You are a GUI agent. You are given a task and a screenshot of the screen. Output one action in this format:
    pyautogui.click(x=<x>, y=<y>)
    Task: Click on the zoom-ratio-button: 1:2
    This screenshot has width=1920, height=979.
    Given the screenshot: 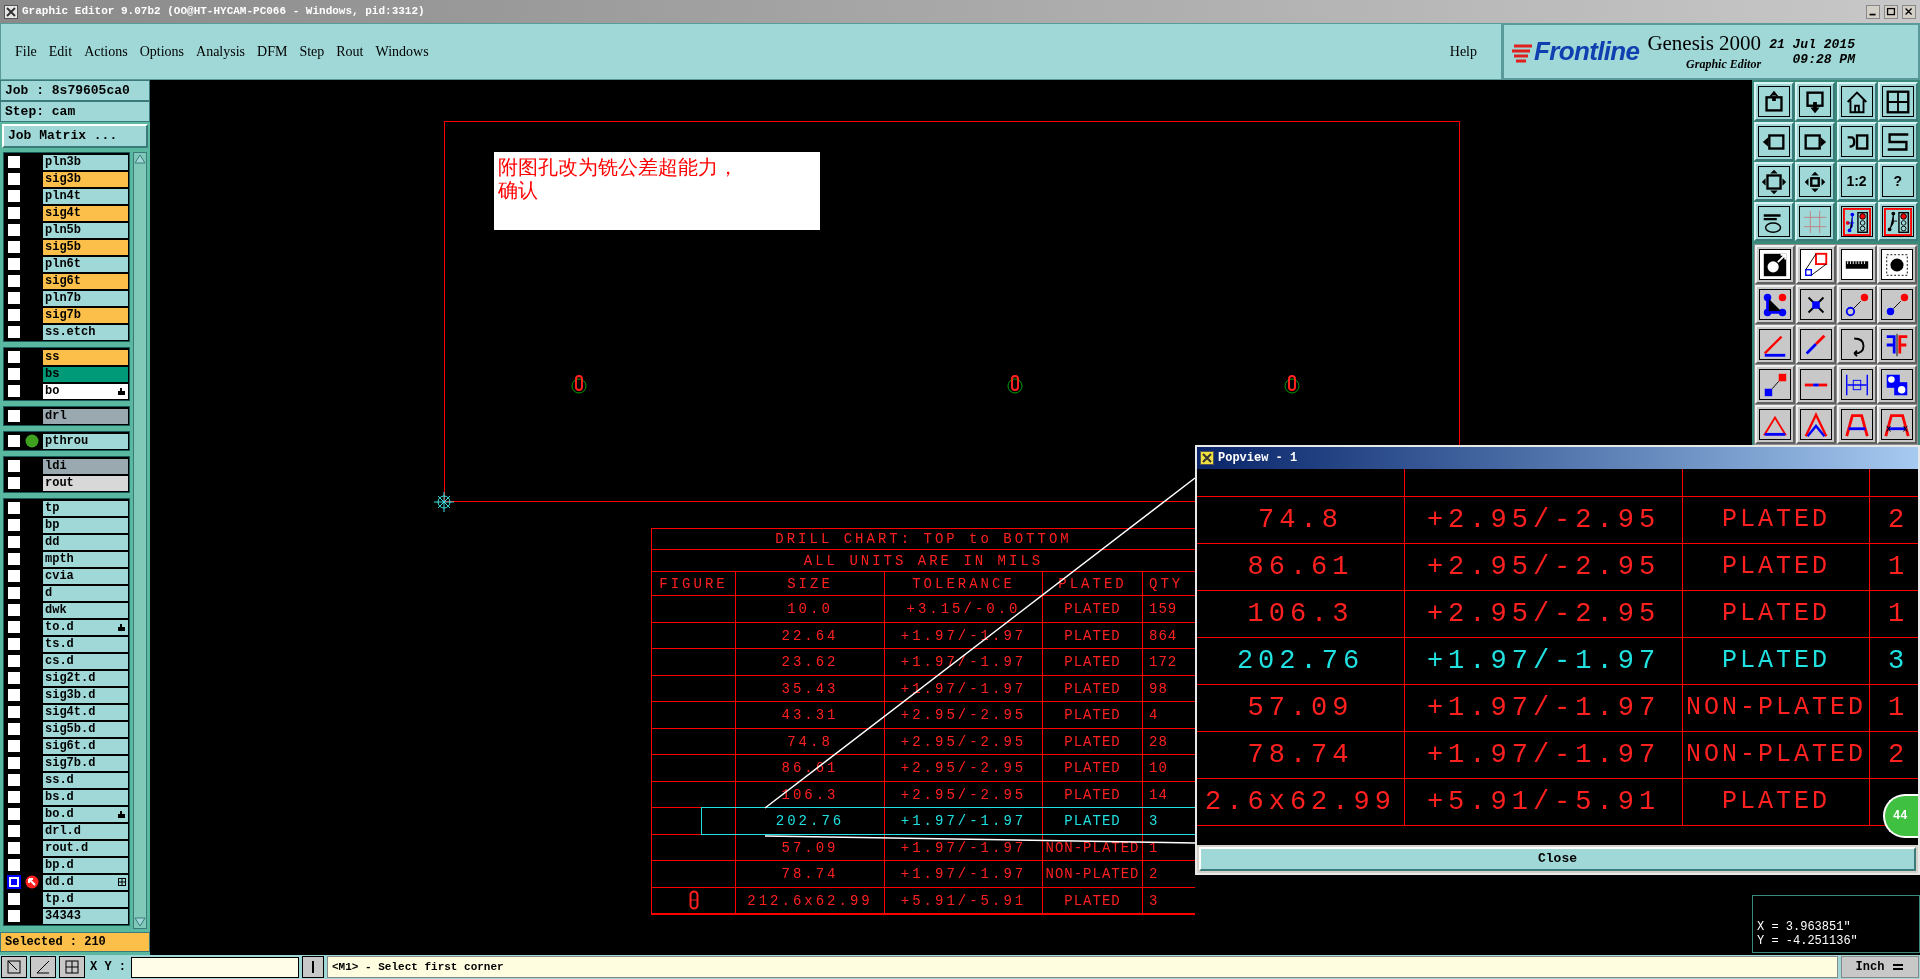 What is the action you would take?
    pyautogui.click(x=1856, y=181)
    